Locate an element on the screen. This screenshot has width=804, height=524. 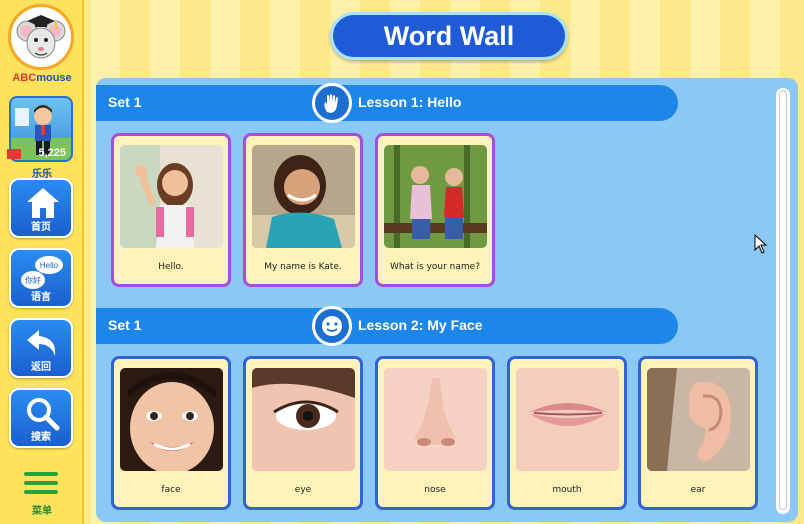
word-card-my-name: My name is Kate. is located at coordinates (303, 210).